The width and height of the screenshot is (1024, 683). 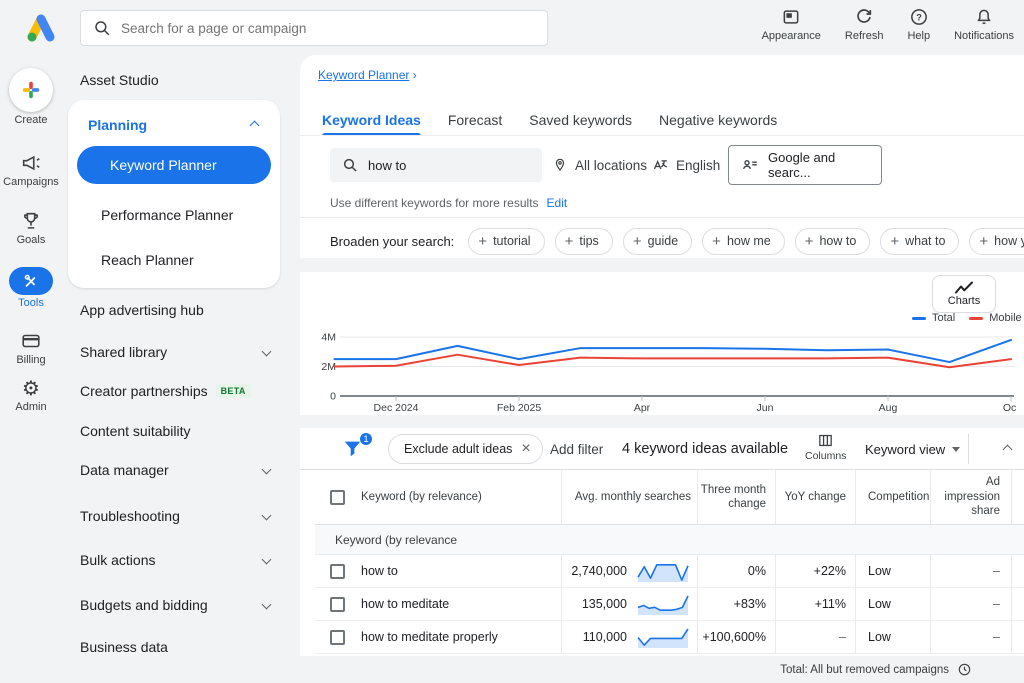 I want to click on google-ads-logo-icon, so click(x=41, y=27).